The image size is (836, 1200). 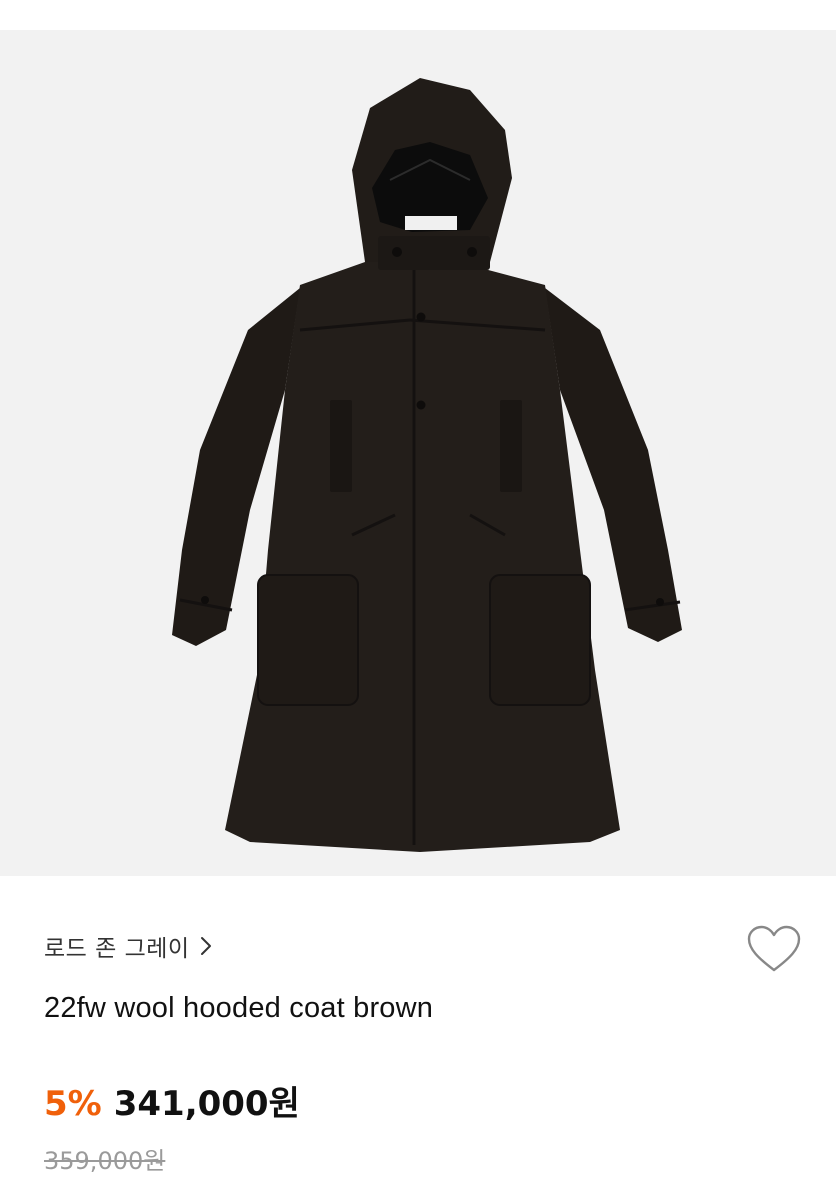 What do you see at coordinates (117, 949) in the screenshot?
I see `brand-name: 로드 존 그레이` at bounding box center [117, 949].